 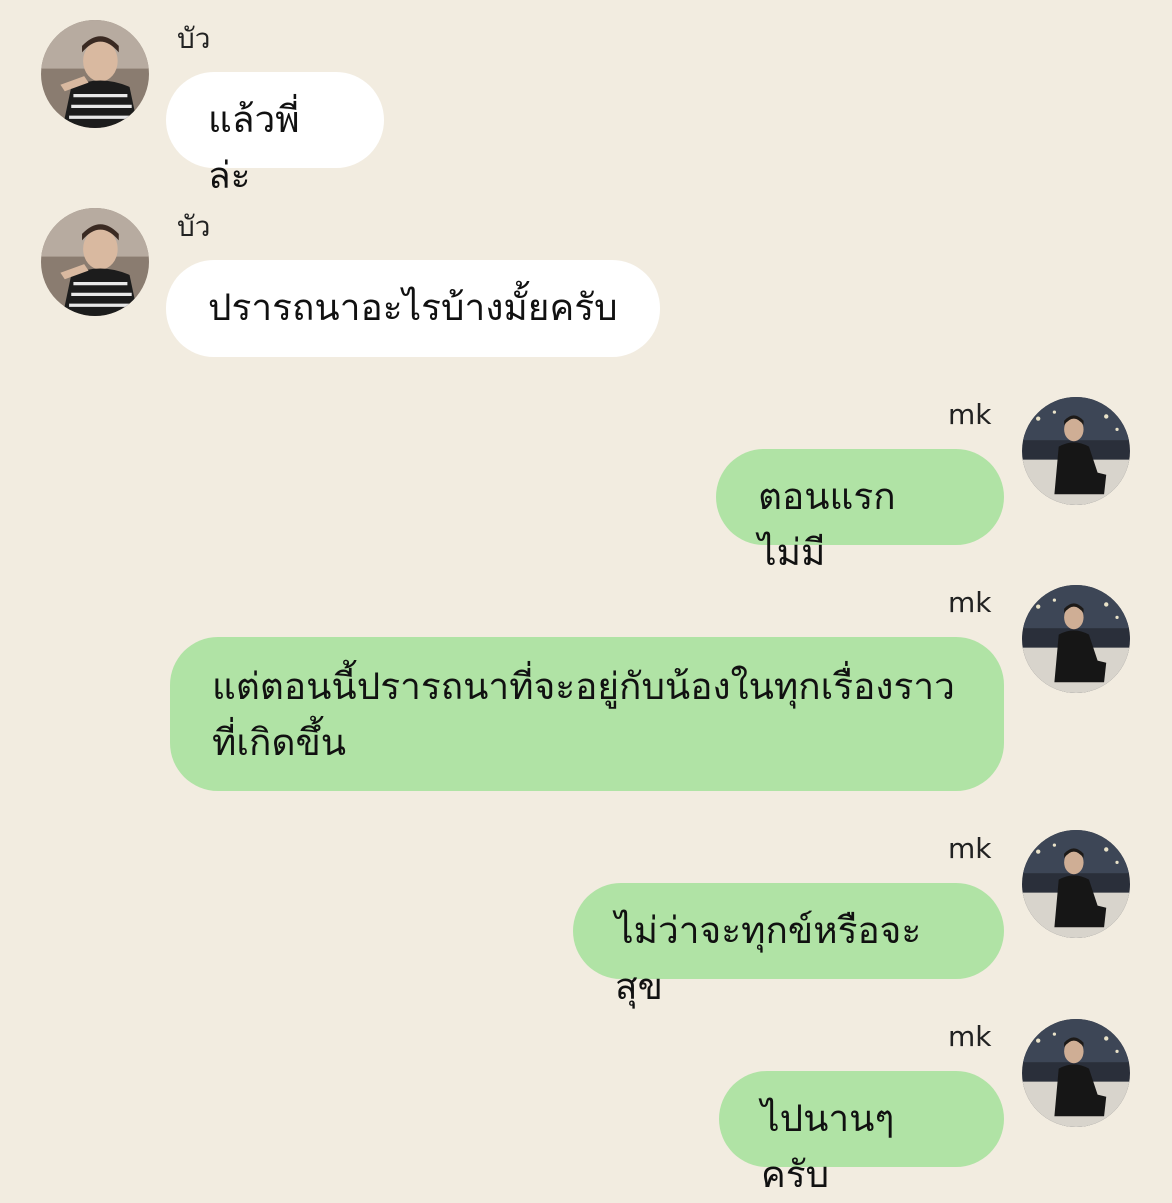 I want to click on message-bubble-outgoing: ตอนแรกไม่มี, so click(x=860, y=511).